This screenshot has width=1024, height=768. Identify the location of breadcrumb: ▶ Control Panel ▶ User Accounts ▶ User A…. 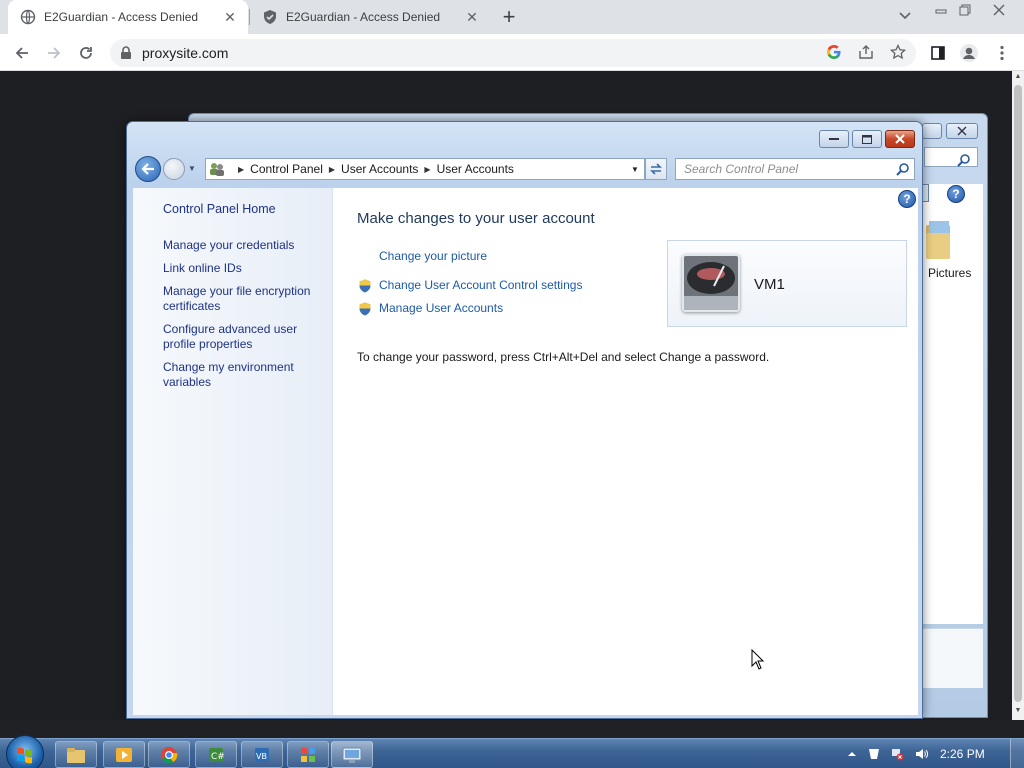
(425, 169).